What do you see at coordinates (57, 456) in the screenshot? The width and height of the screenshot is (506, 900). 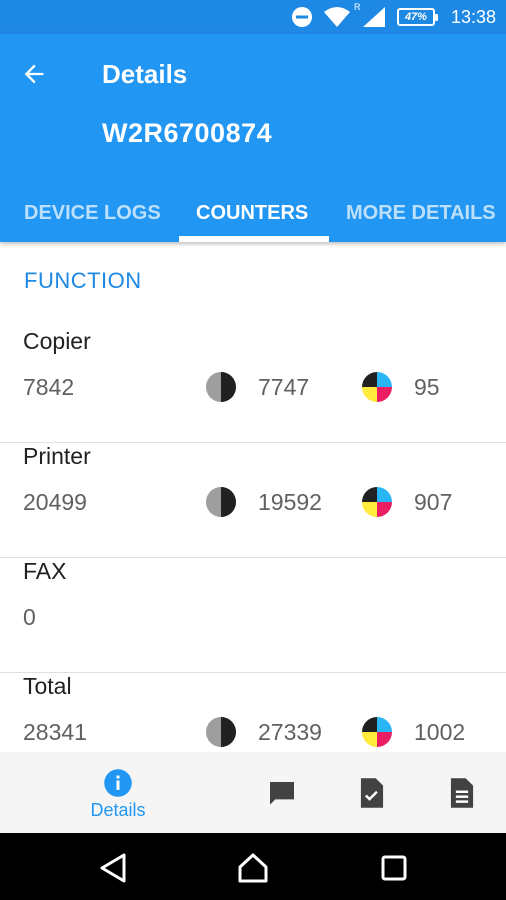 I see `row-label: Printer` at bounding box center [57, 456].